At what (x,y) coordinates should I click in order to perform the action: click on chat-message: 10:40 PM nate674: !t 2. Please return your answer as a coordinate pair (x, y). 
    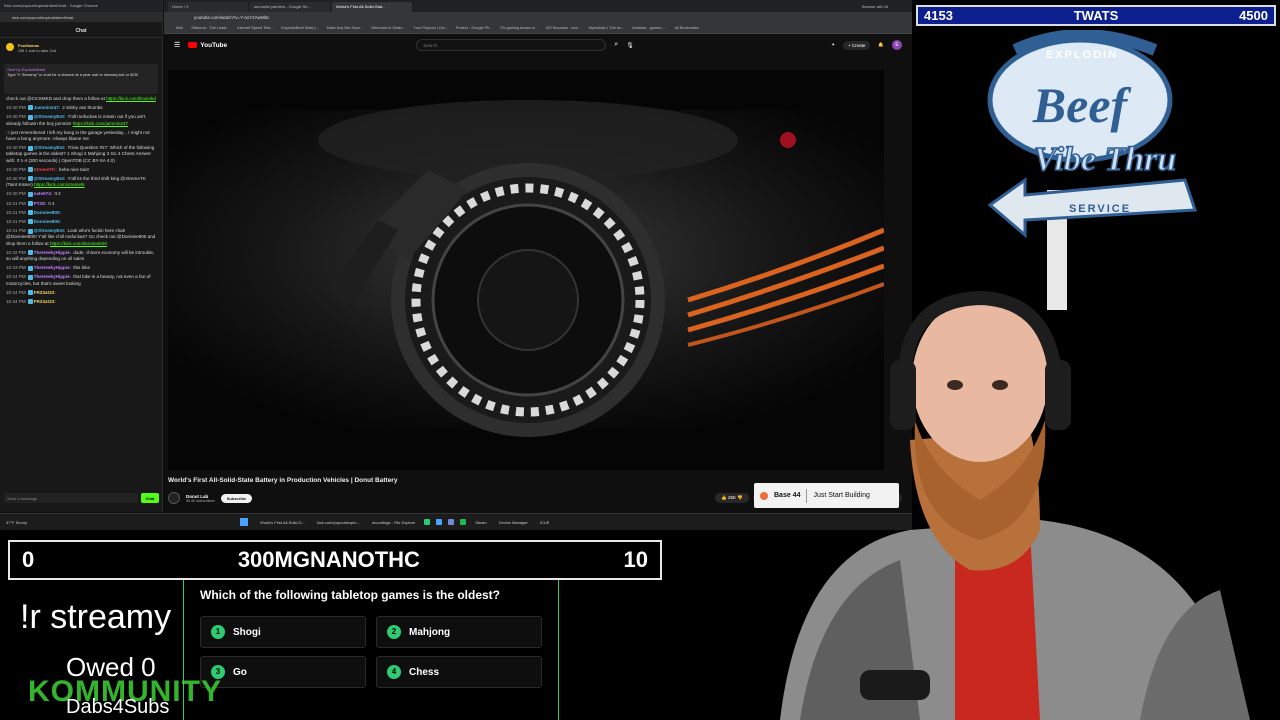
    Looking at the image, I should click on (81, 194).